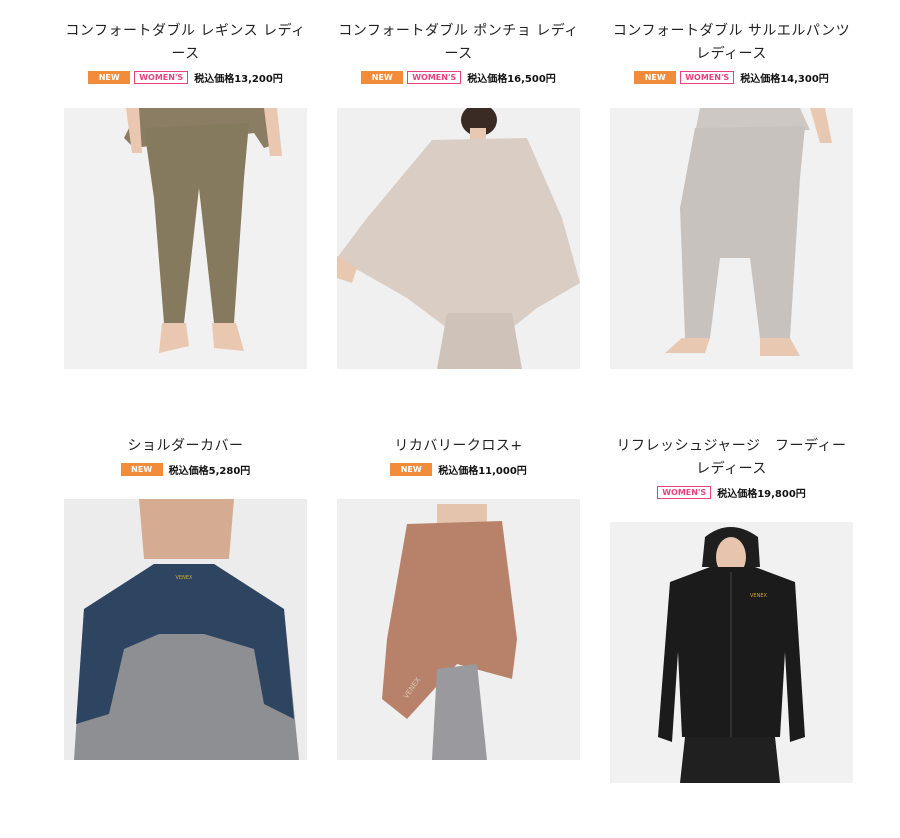  What do you see at coordinates (511, 79) in the screenshot?
I see `product-price: 税込価格16,500円` at bounding box center [511, 79].